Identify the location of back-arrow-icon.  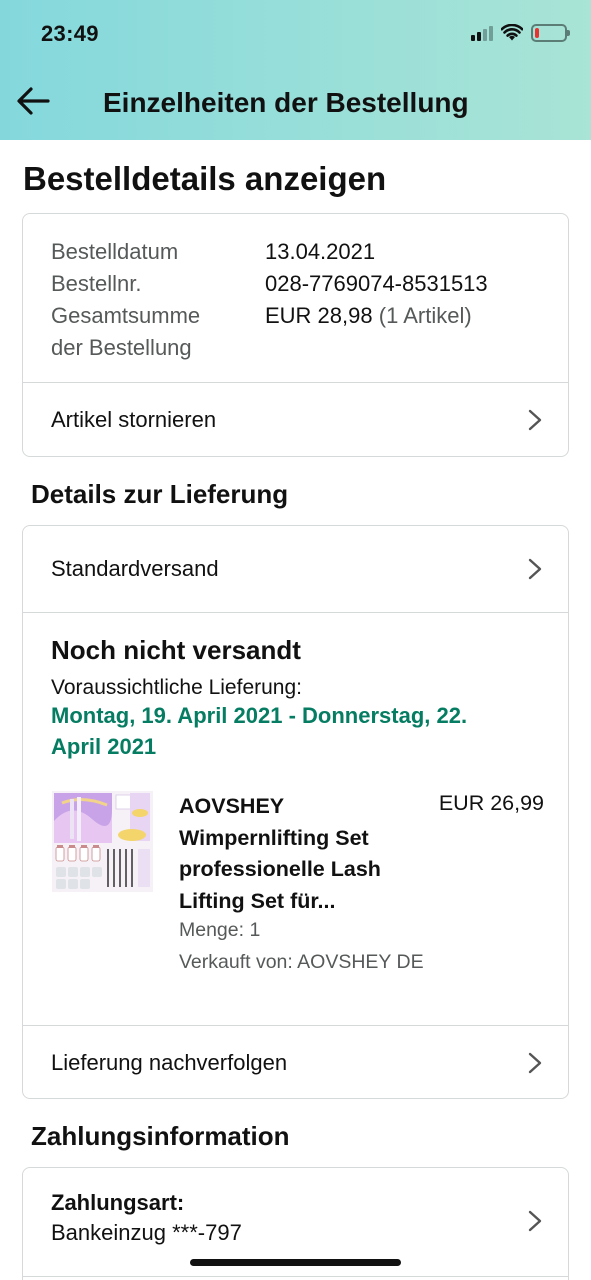
(33, 101).